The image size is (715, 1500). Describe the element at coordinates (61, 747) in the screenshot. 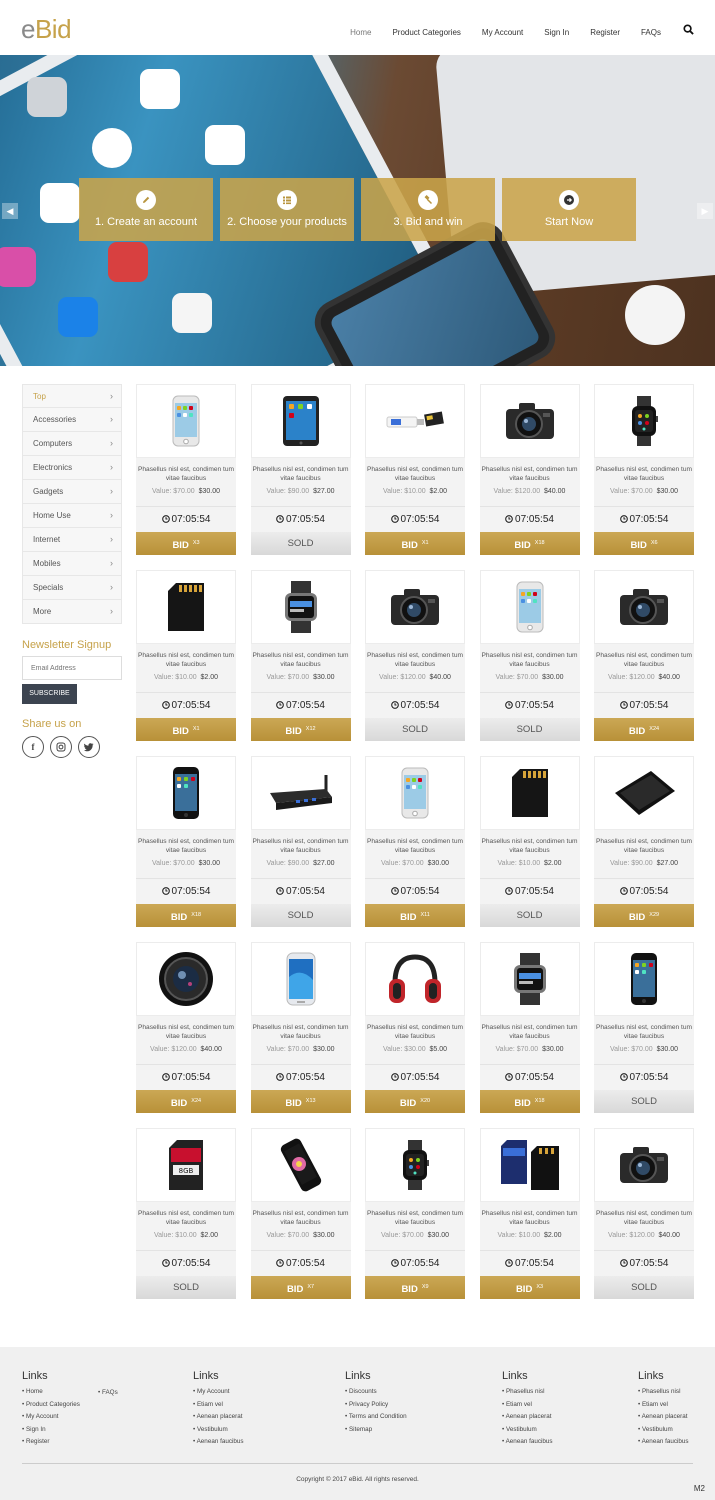

I see `instagram-icon` at that location.